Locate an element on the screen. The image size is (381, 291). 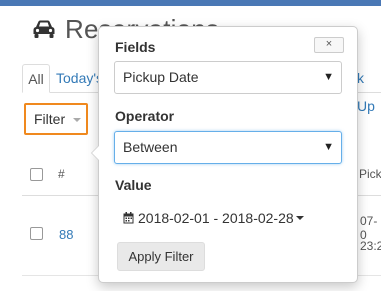
value-label: Value is located at coordinates (133, 185).